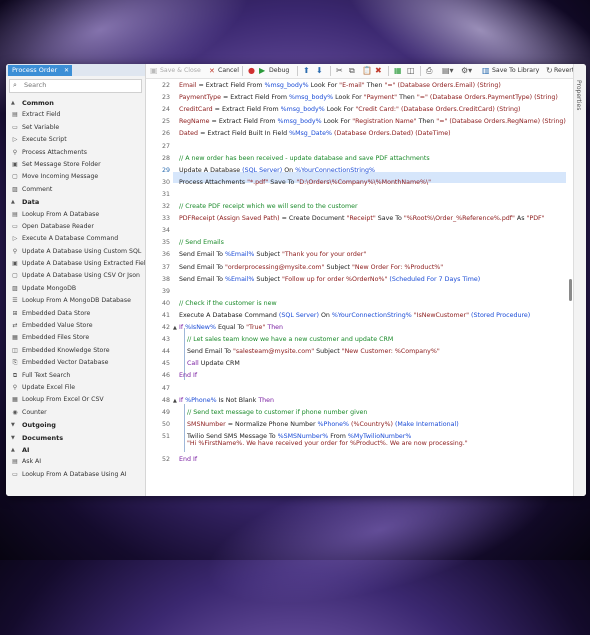 This screenshot has height=635, width=590. Describe the element at coordinates (39, 425) in the screenshot. I see `group-label: Outgoing` at that location.